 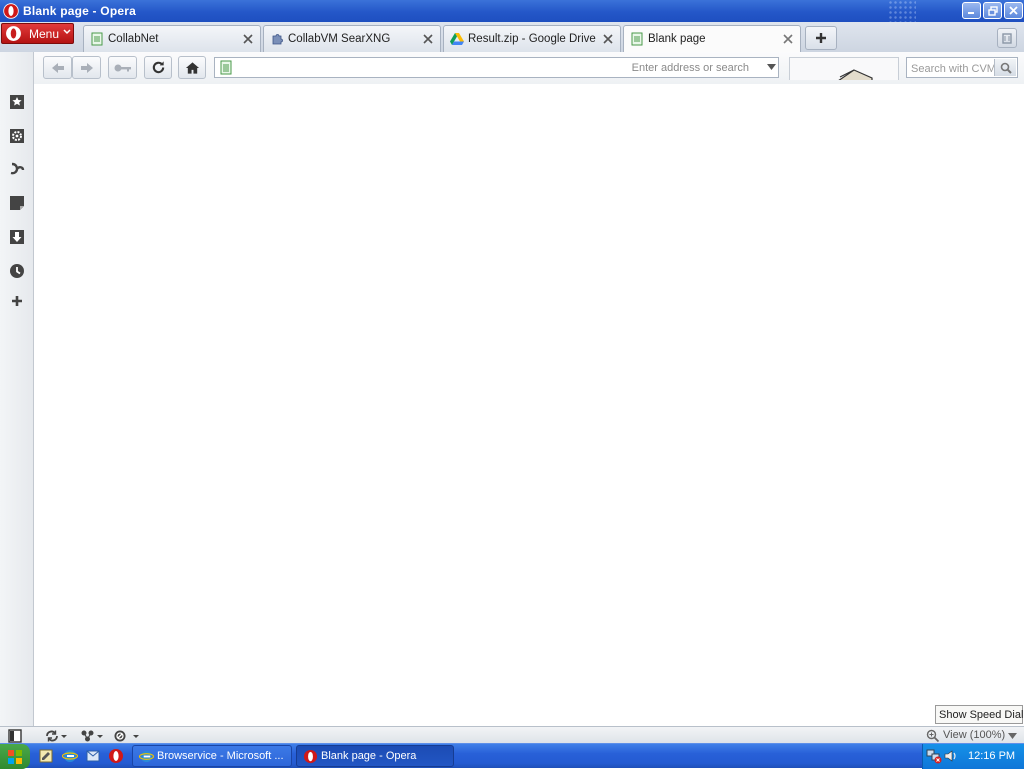 I want to click on notes-panel-button, so click(x=16, y=202).